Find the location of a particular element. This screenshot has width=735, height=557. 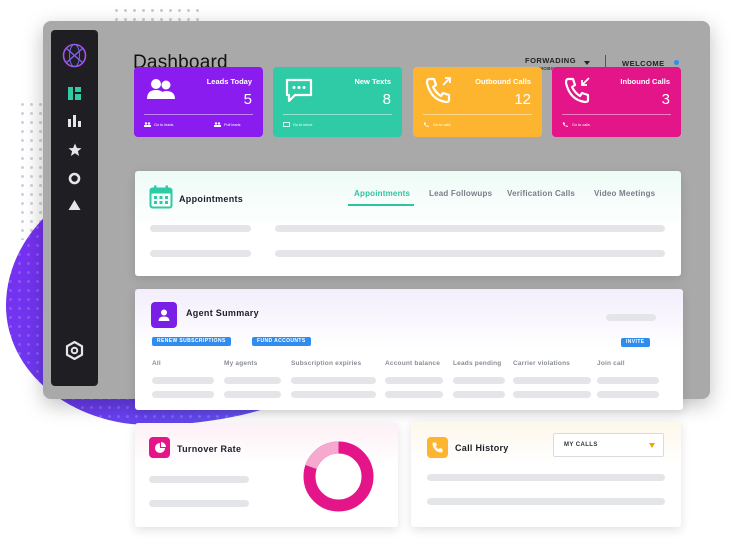

call-history-title: Call History is located at coordinates (482, 448).